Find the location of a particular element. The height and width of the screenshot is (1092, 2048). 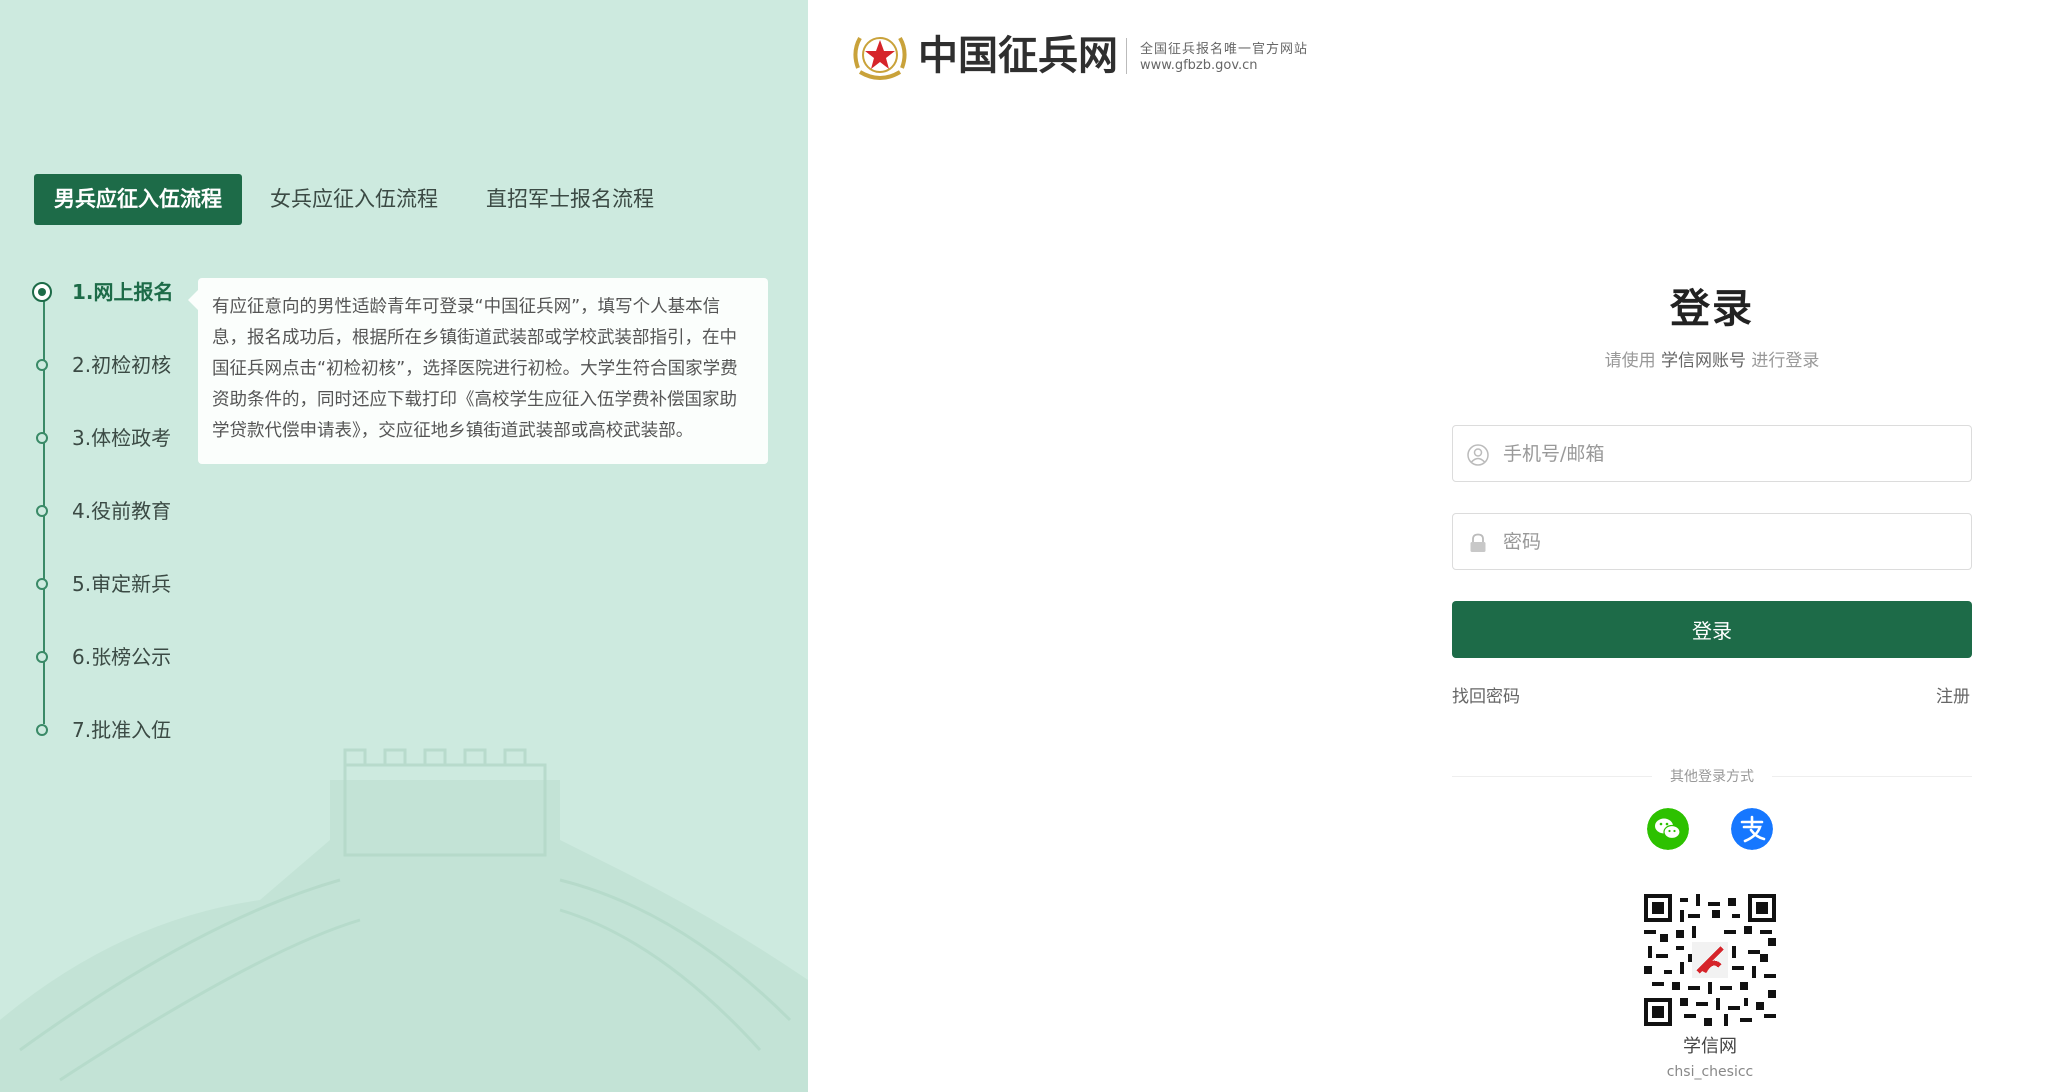

site-title: 中国征兵网 is located at coordinates (1018, 55).